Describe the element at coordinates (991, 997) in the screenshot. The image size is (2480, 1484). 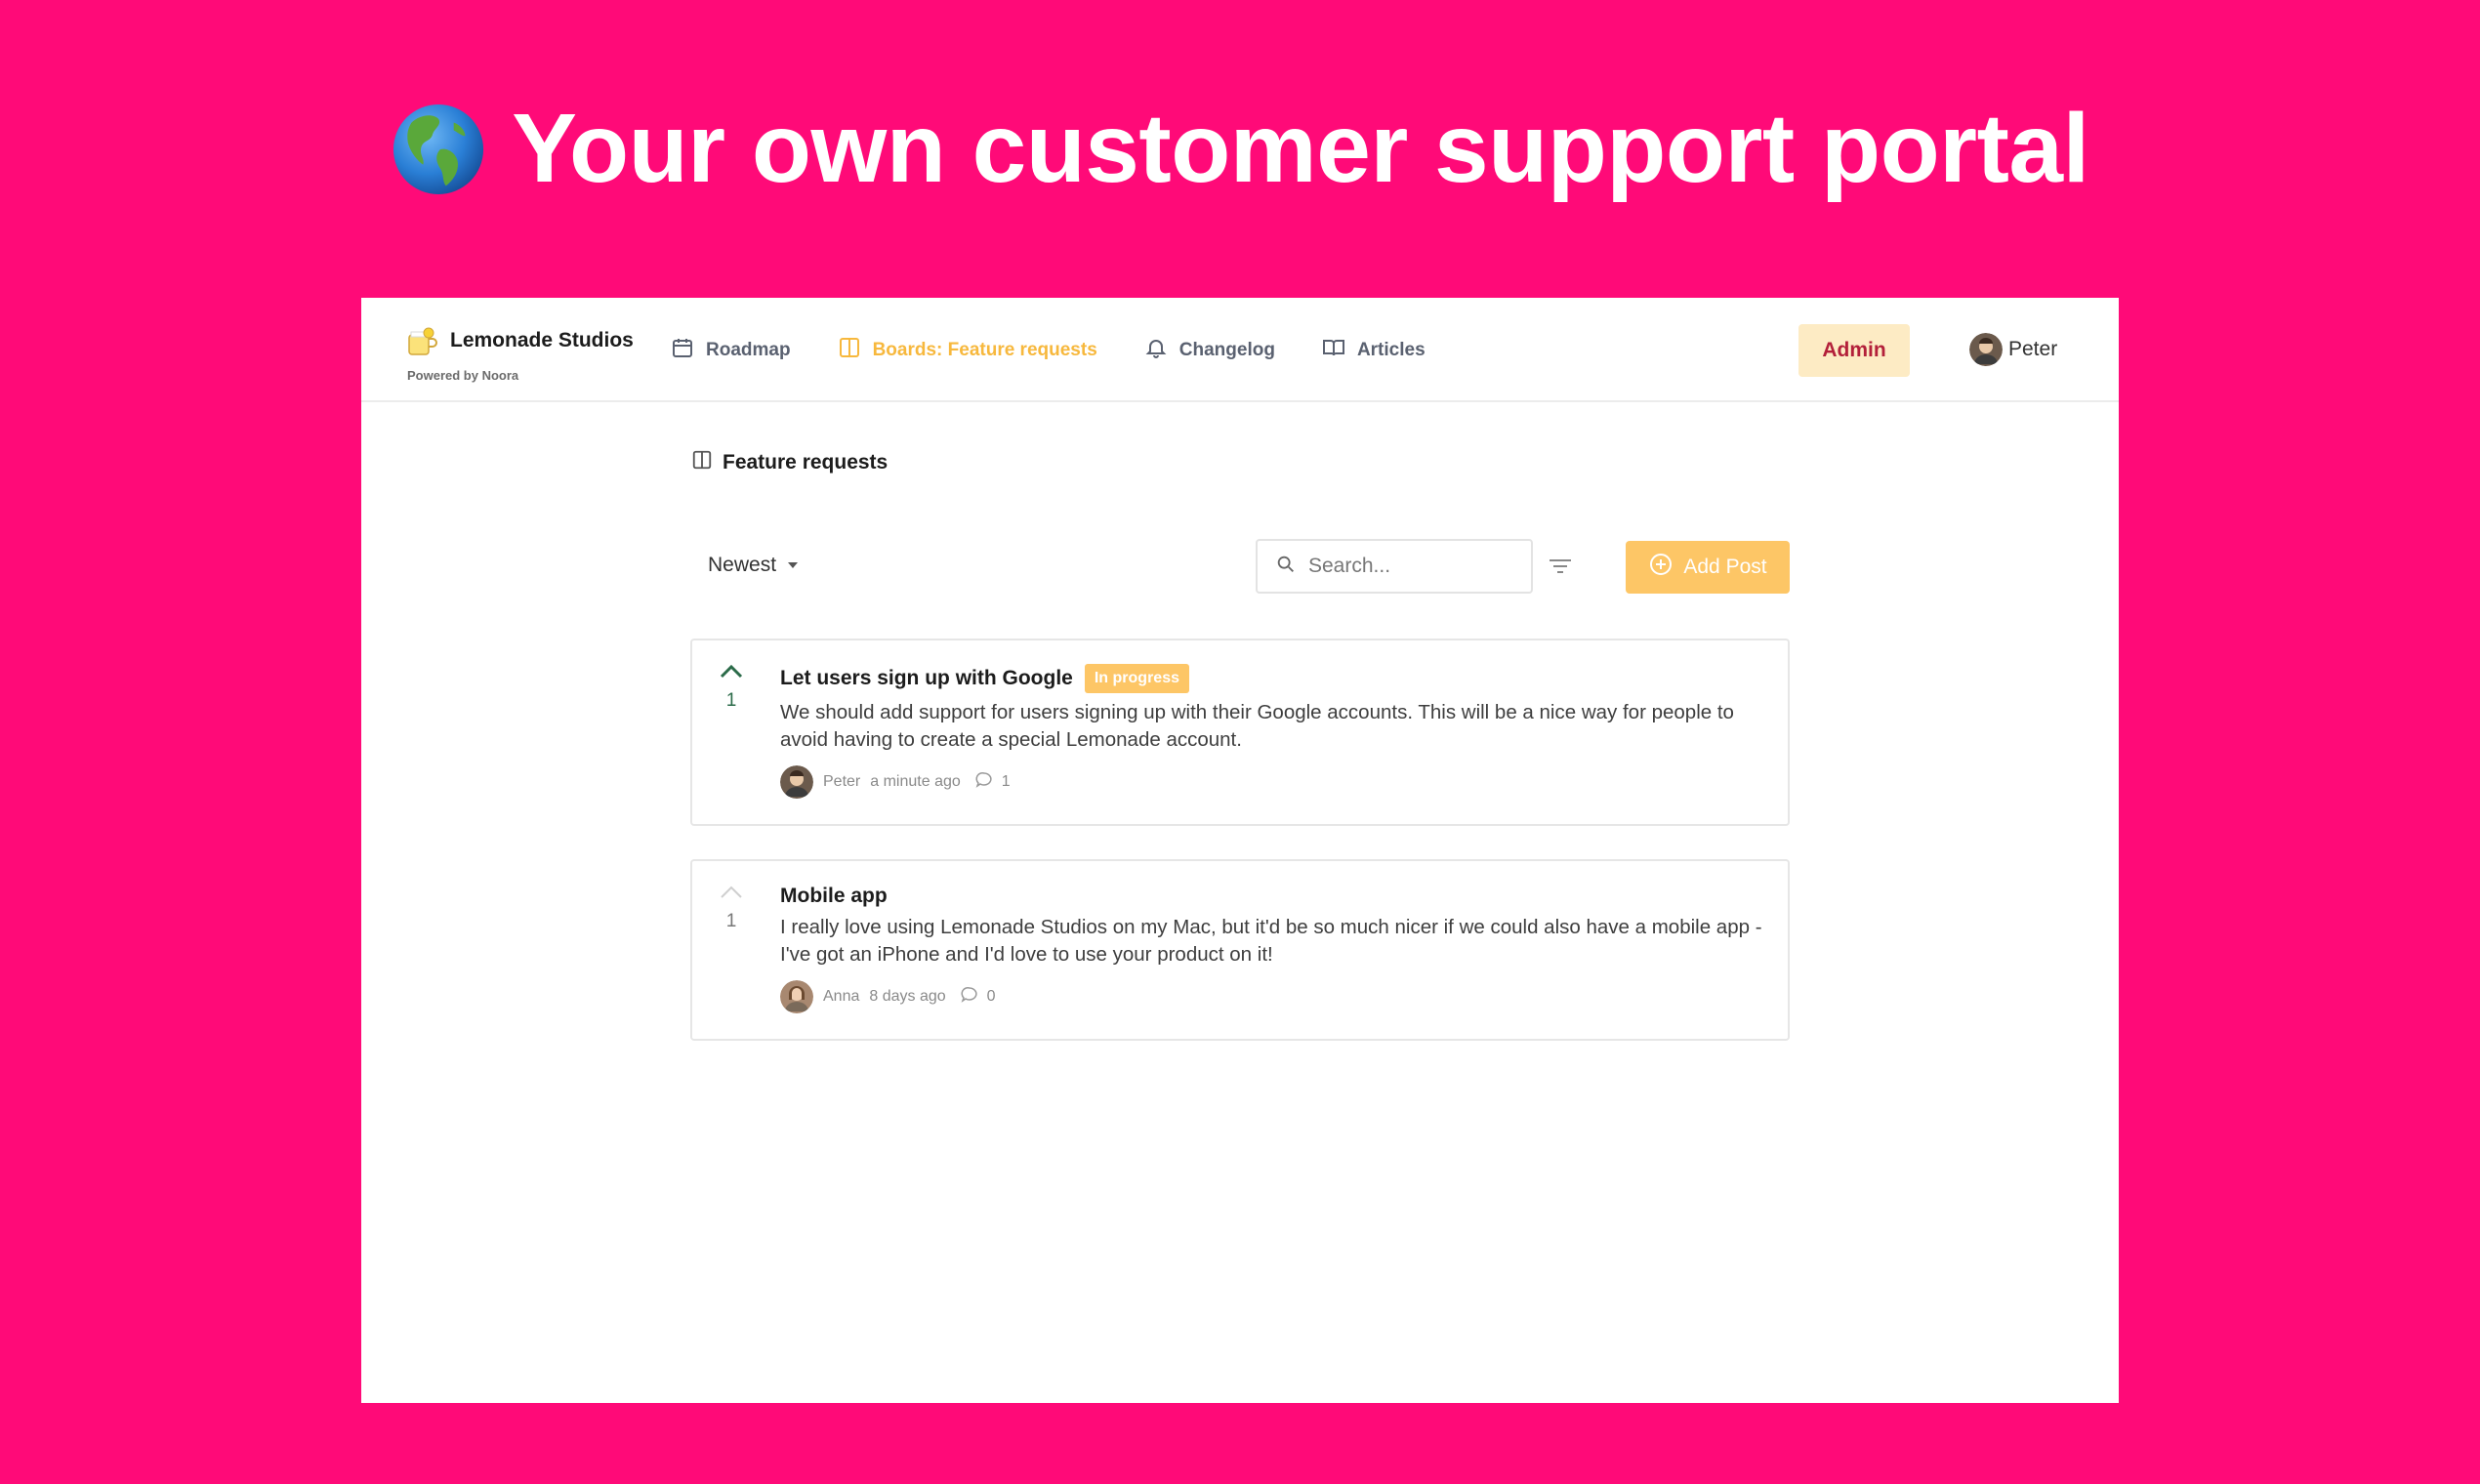
I see `comment-count: 0` at that location.